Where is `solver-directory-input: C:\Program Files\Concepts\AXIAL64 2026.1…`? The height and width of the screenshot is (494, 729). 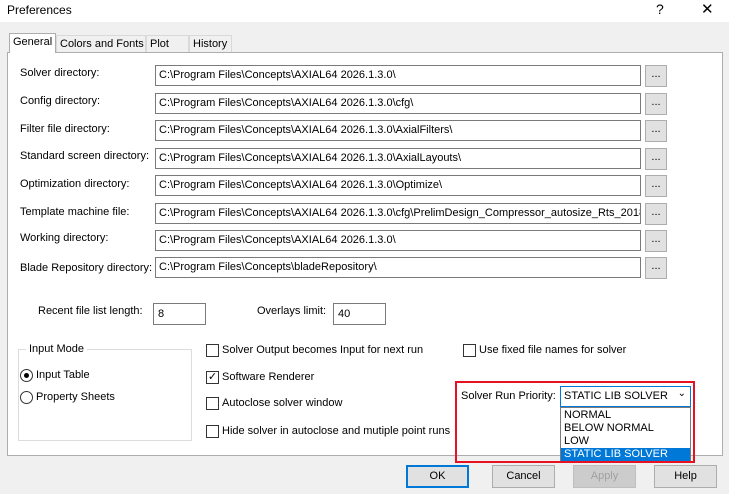 solver-directory-input: C:\Program Files\Concepts\AXIAL64 2026.1… is located at coordinates (398, 75).